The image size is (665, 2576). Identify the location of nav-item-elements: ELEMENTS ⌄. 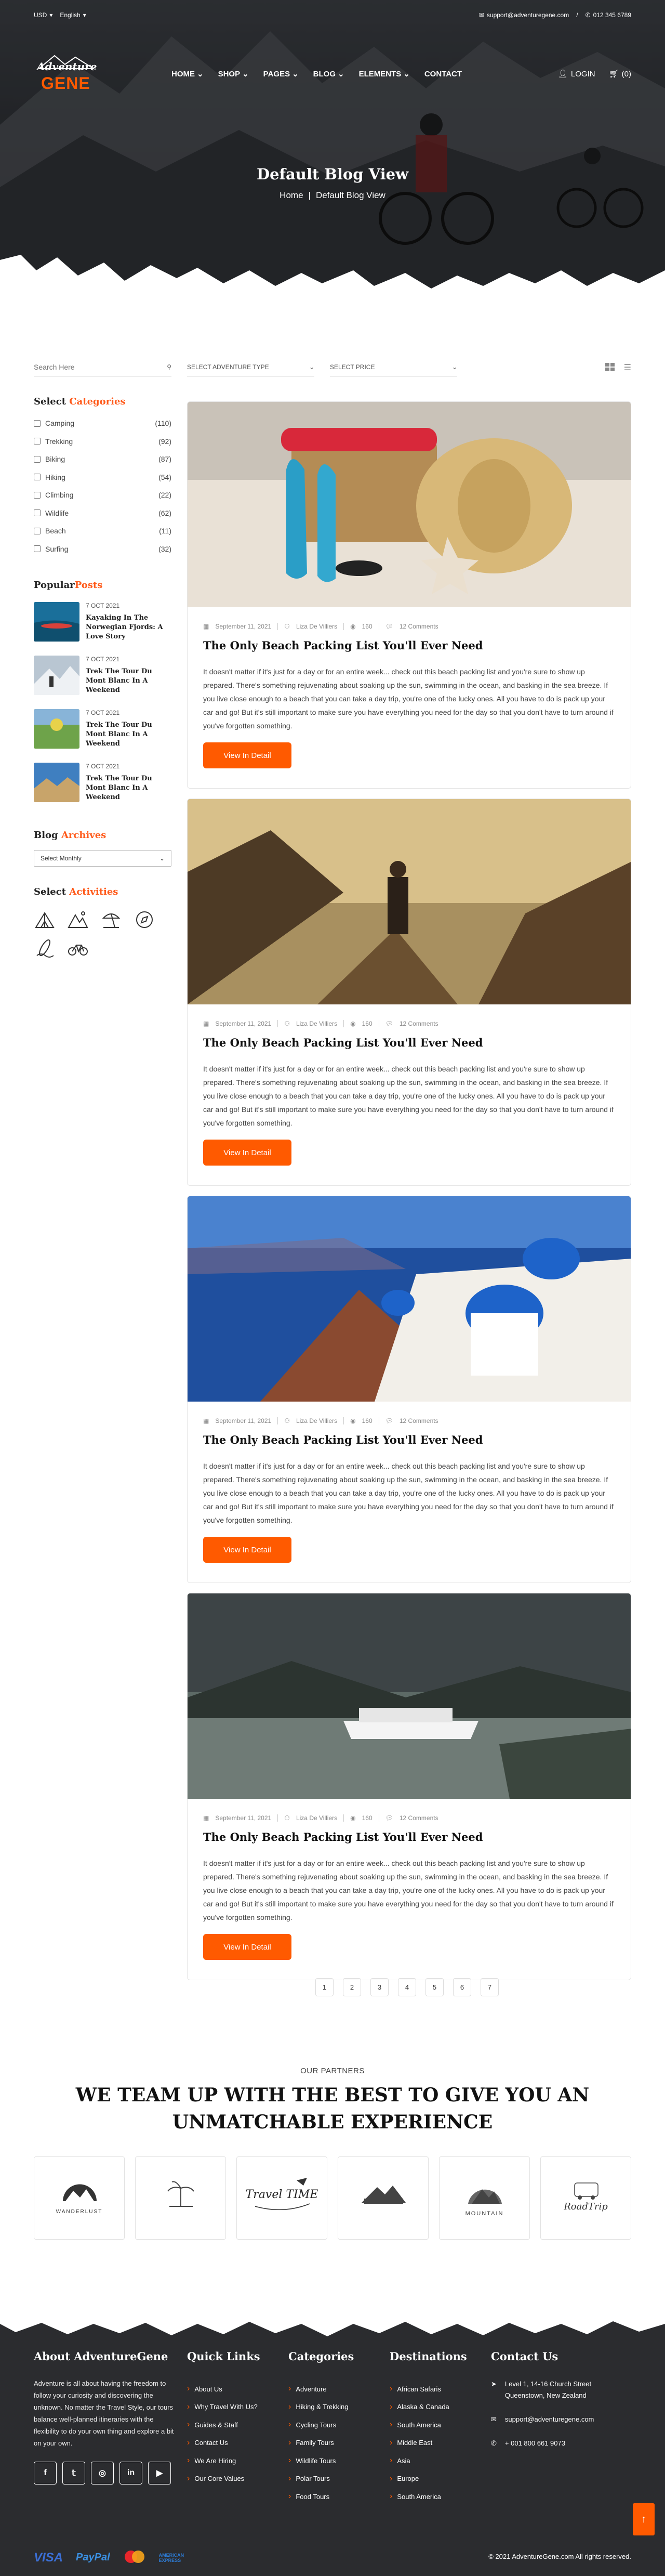
(384, 74).